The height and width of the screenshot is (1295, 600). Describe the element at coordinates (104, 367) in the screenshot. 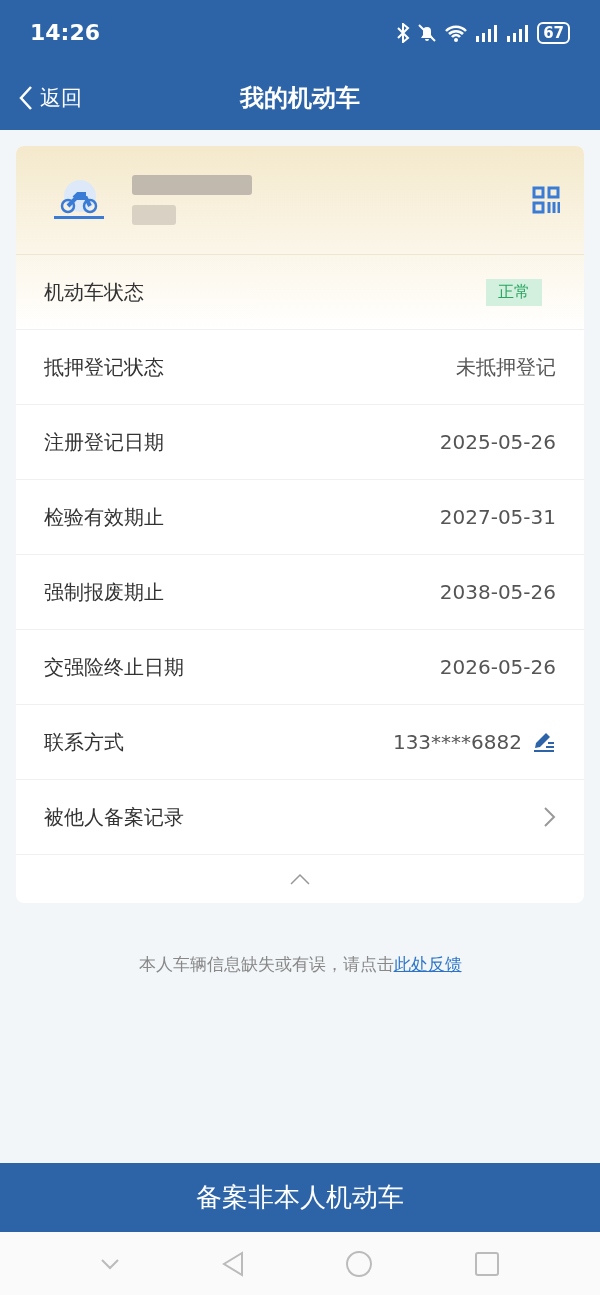

I see `row-label: 抵押登记状态` at that location.